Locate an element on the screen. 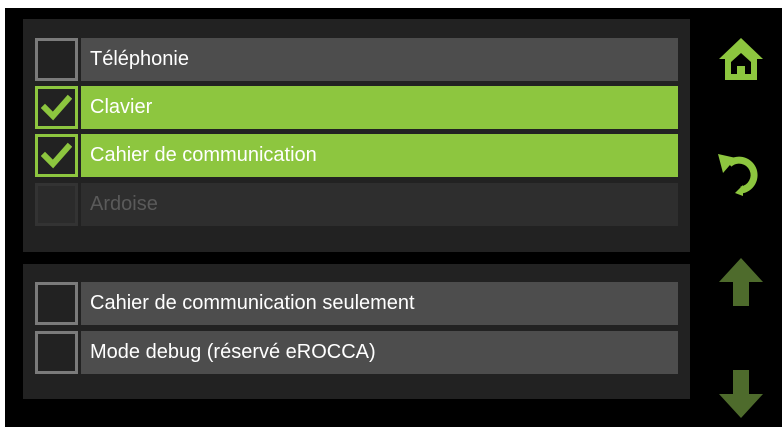 This screenshot has width=782, height=427. option-label: Ardoise is located at coordinates (379, 204).